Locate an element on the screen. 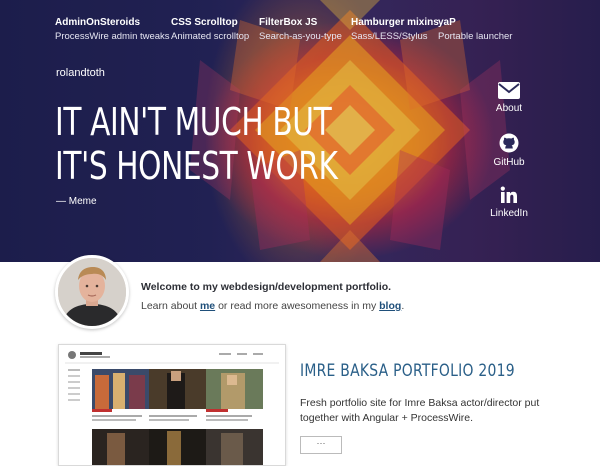 Image resolution: width=600 pixels, height=466 pixels. about-me-link: me is located at coordinates (207, 306).